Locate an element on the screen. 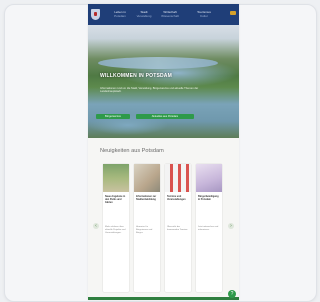 This screenshot has height=302, width=320. language-flag-icon is located at coordinates (233, 13).